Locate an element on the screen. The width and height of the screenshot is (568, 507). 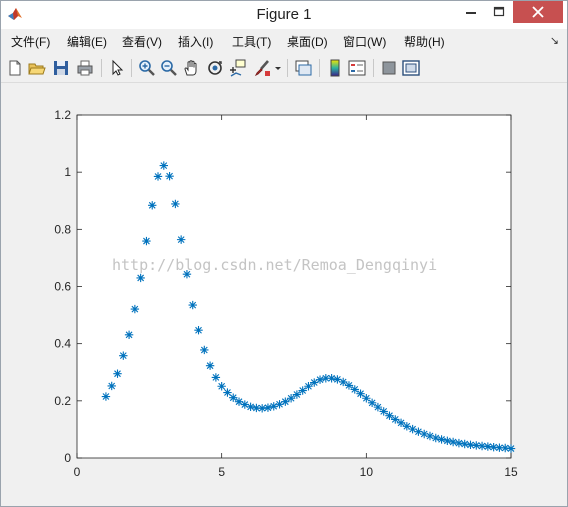
new-figure-icon is located at coordinates (15, 68).